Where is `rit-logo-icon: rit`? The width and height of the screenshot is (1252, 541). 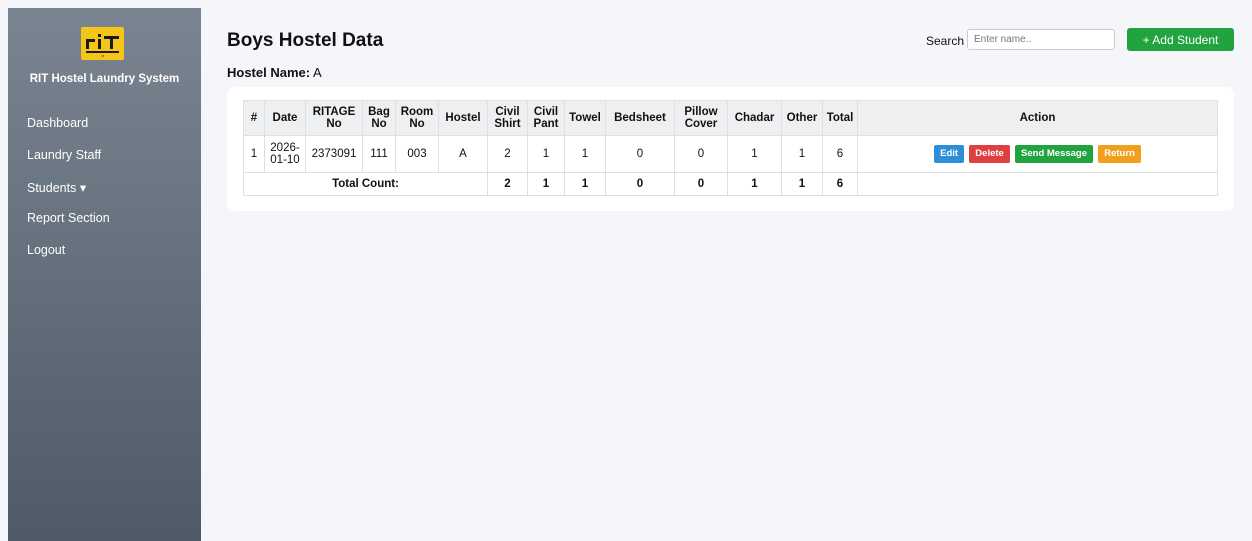 rit-logo-icon: rit is located at coordinates (102, 46).